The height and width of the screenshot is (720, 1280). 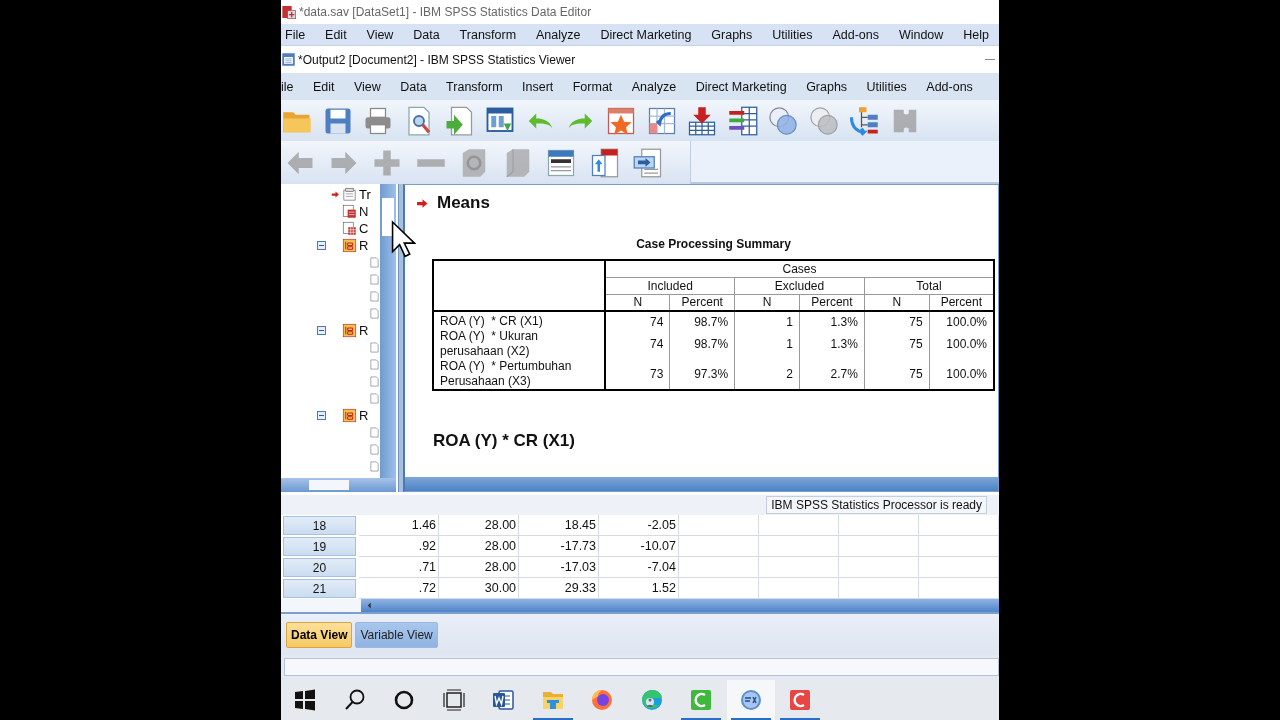 I want to click on view-tab: Data View, so click(x=319, y=634).